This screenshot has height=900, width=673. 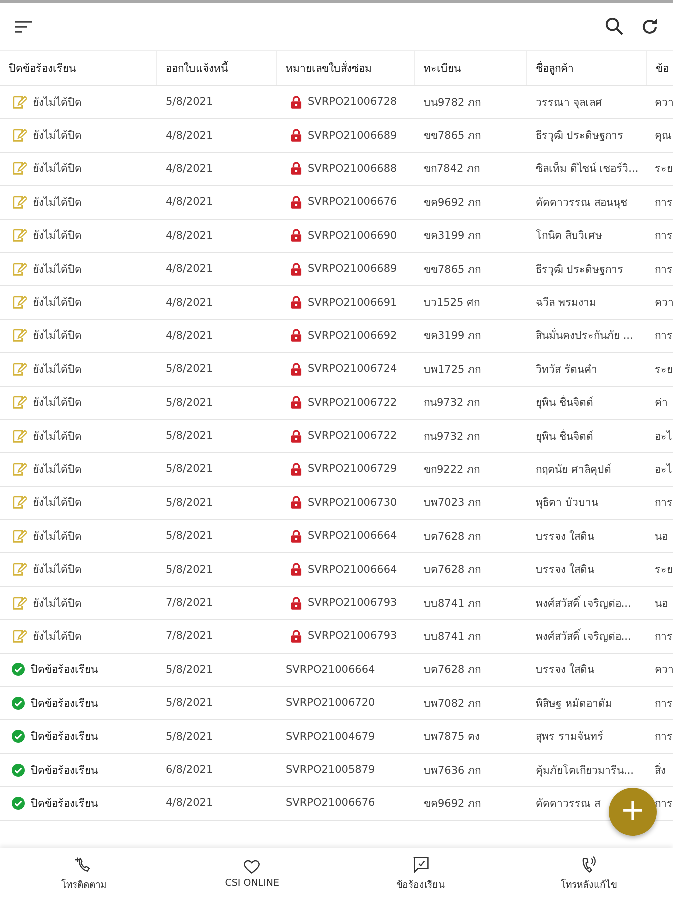 I want to click on order-number: SVRPO21006688, so click(x=353, y=168).